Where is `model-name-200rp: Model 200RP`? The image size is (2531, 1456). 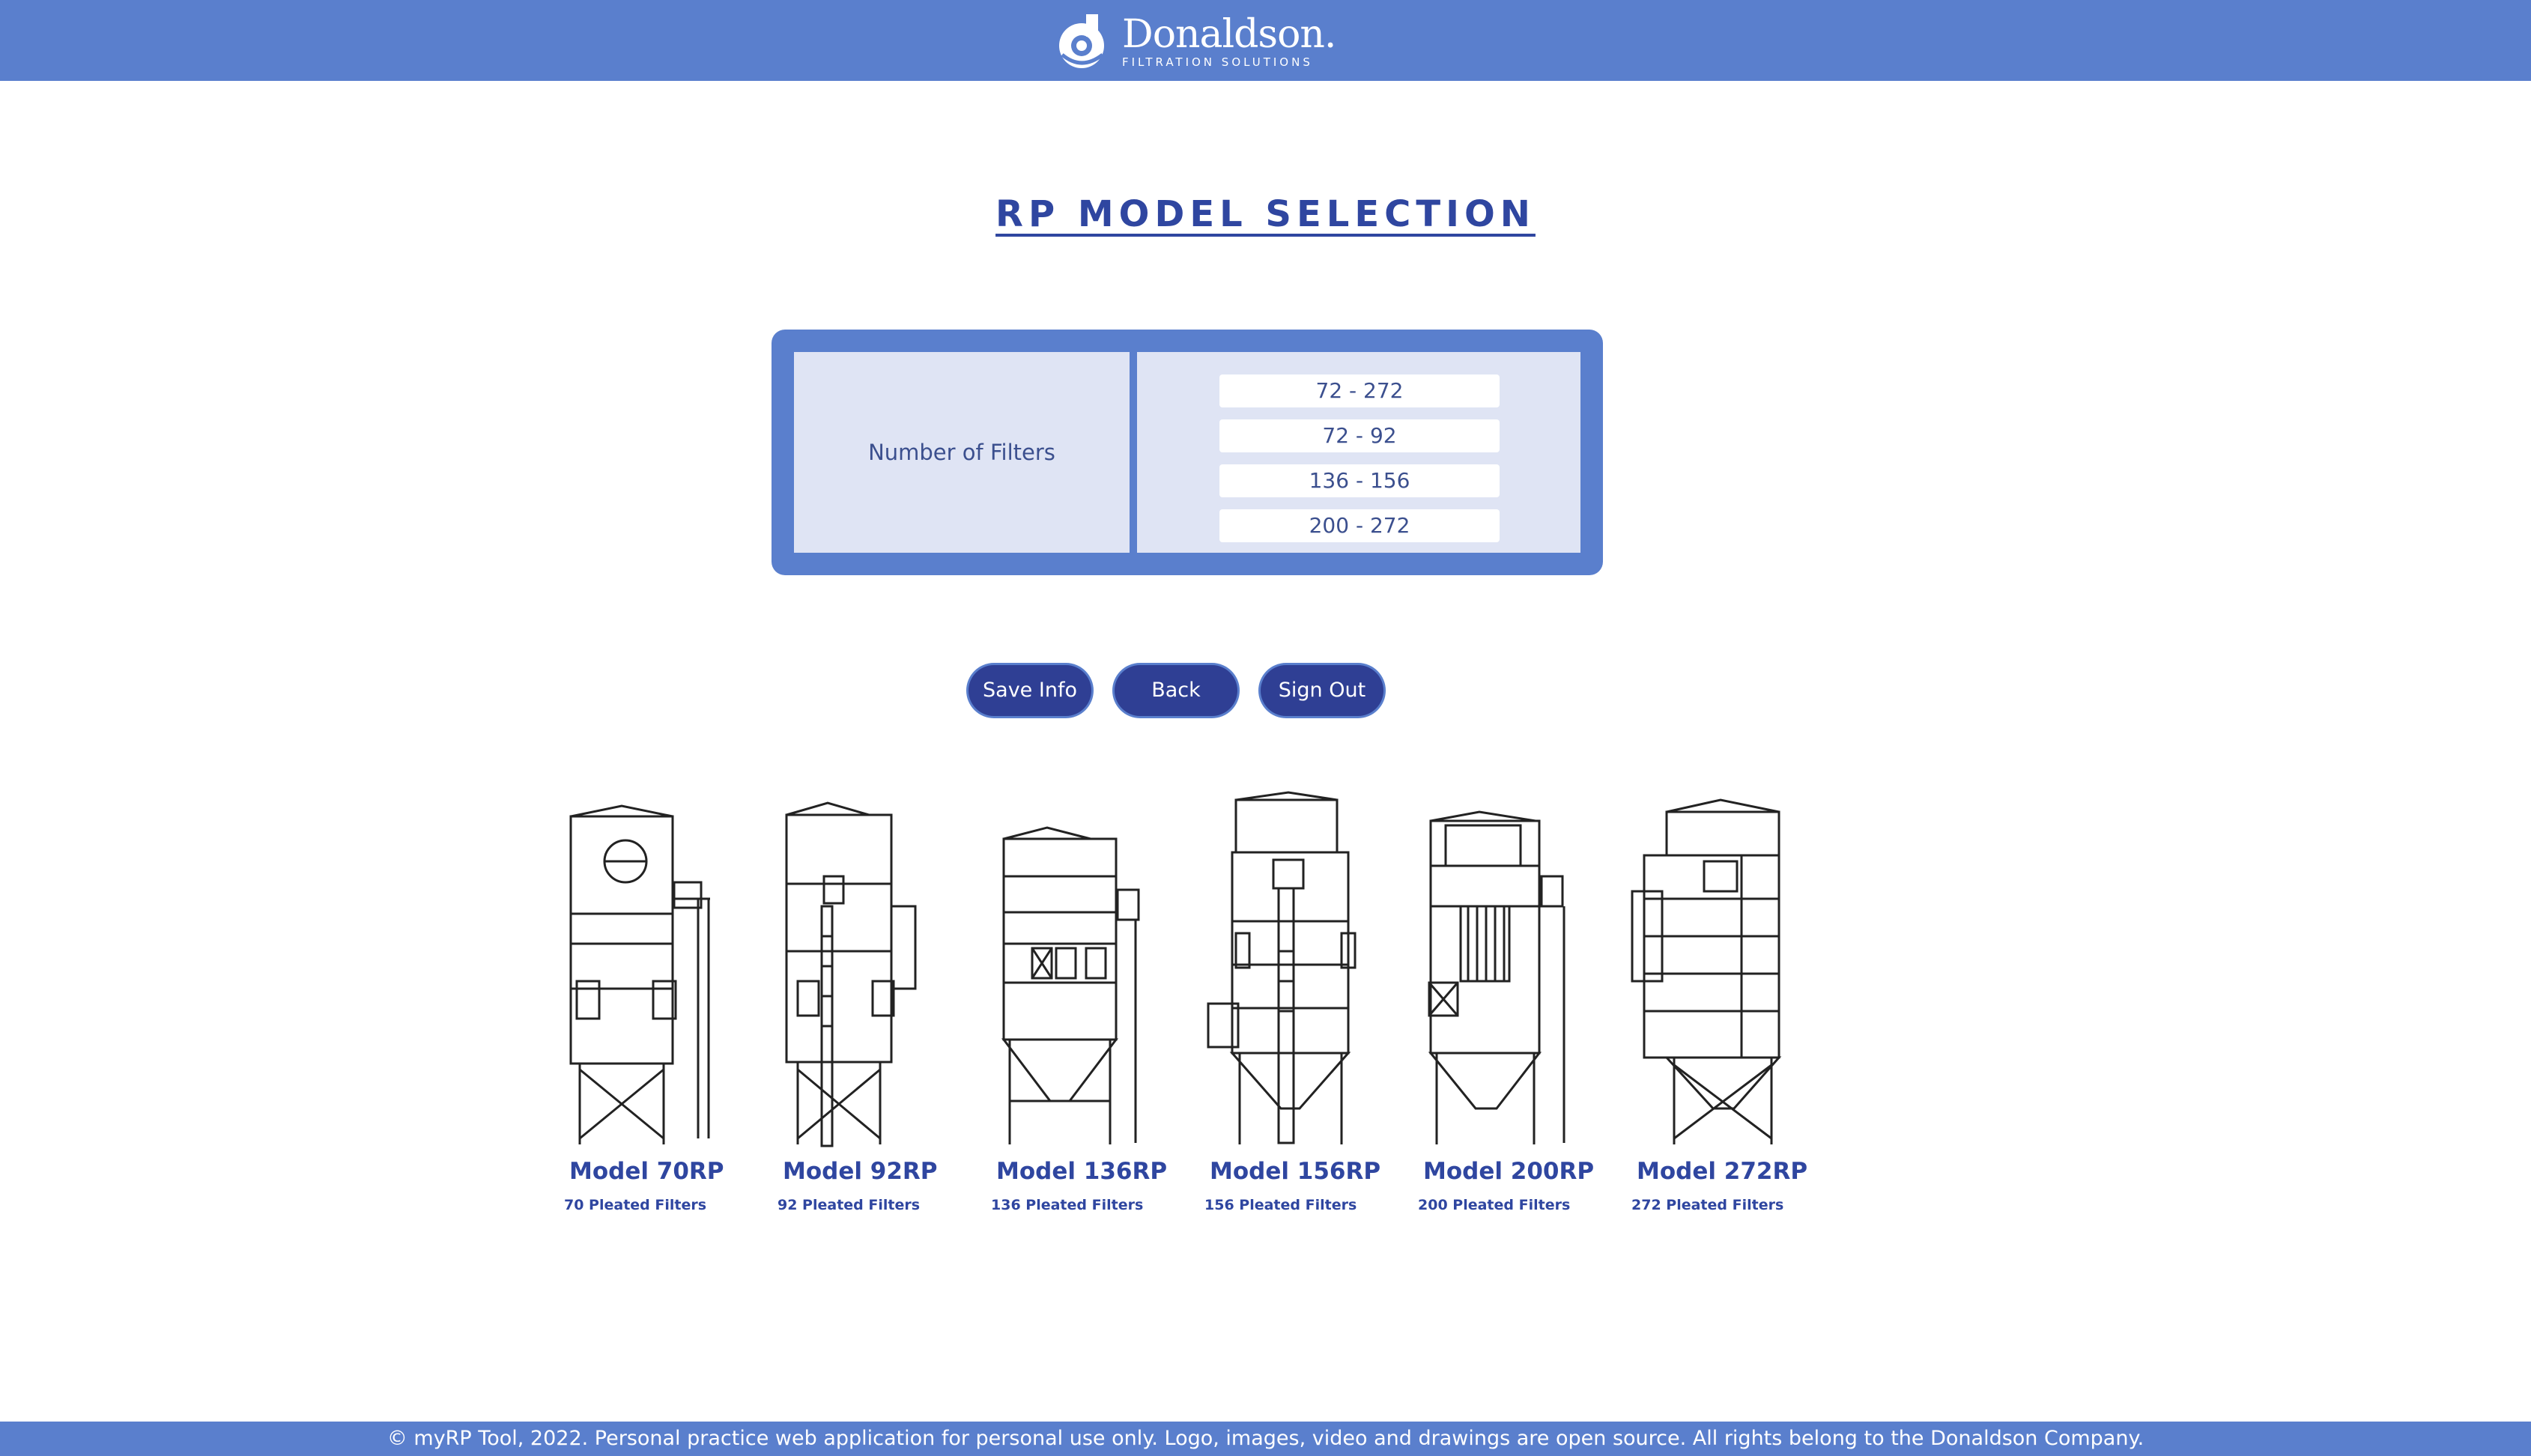 model-name-200rp: Model 200RP is located at coordinates (1508, 1171).